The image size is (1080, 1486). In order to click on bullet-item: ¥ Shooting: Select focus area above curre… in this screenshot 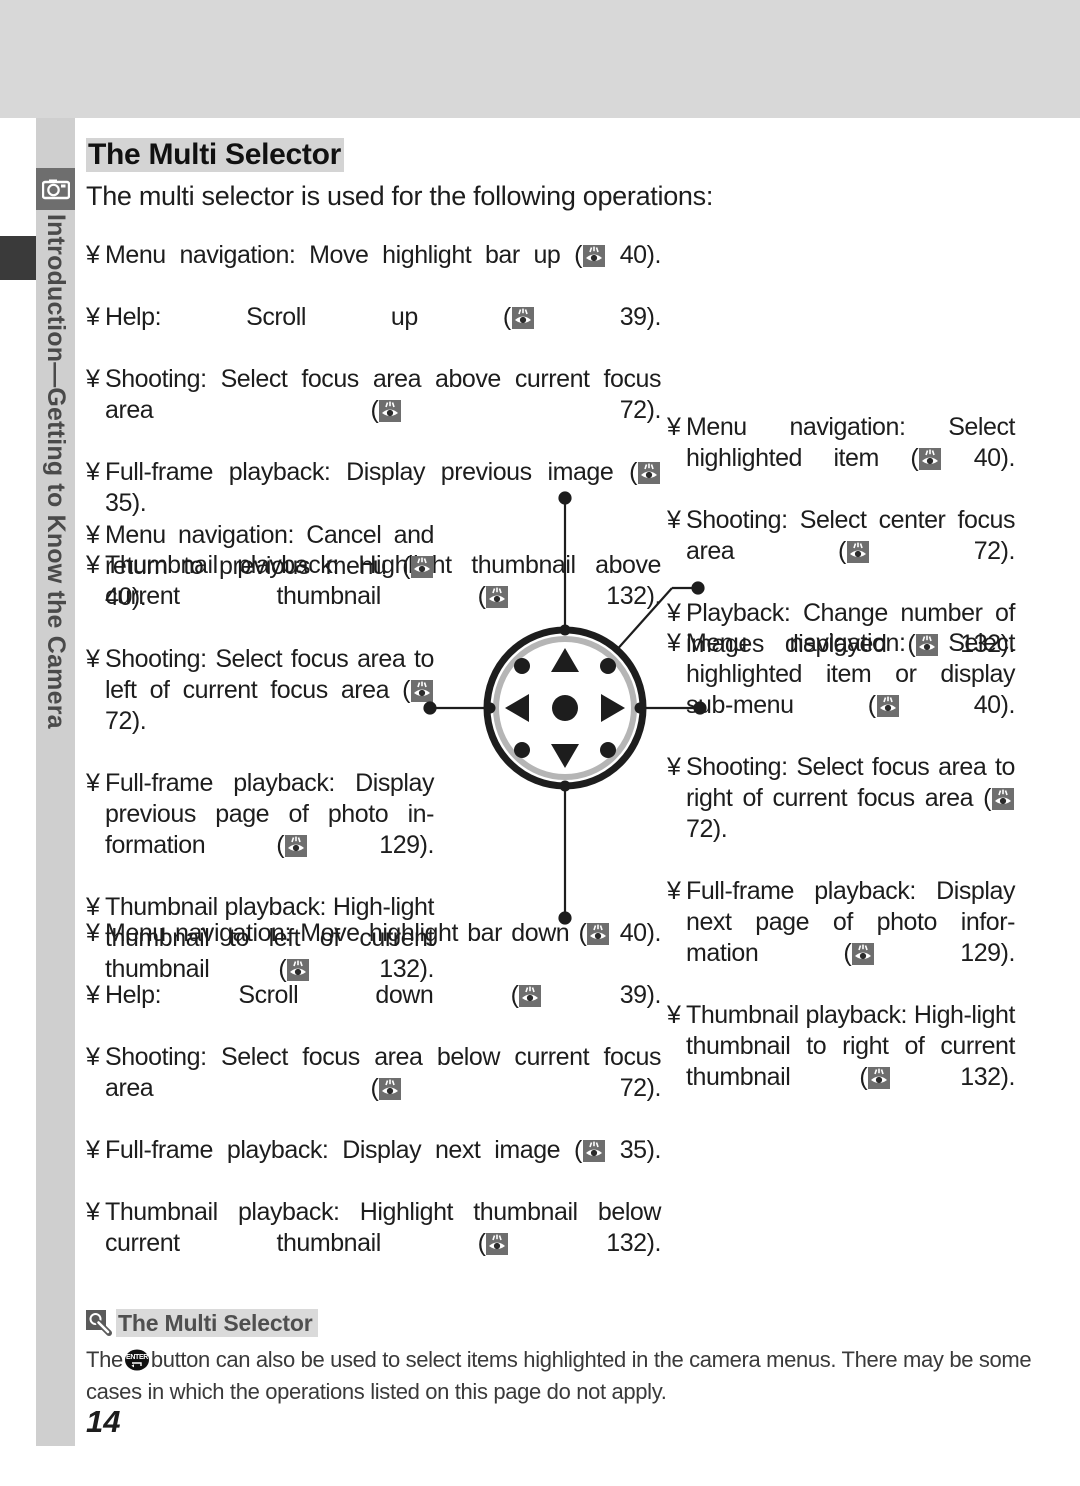, I will do `click(373, 410)`.